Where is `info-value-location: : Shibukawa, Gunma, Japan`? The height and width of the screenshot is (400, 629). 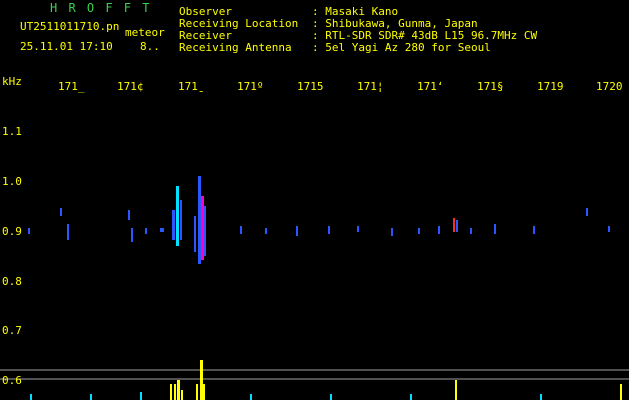
info-value-location: : Shibukawa, Gunma, Japan is located at coordinates (395, 23).